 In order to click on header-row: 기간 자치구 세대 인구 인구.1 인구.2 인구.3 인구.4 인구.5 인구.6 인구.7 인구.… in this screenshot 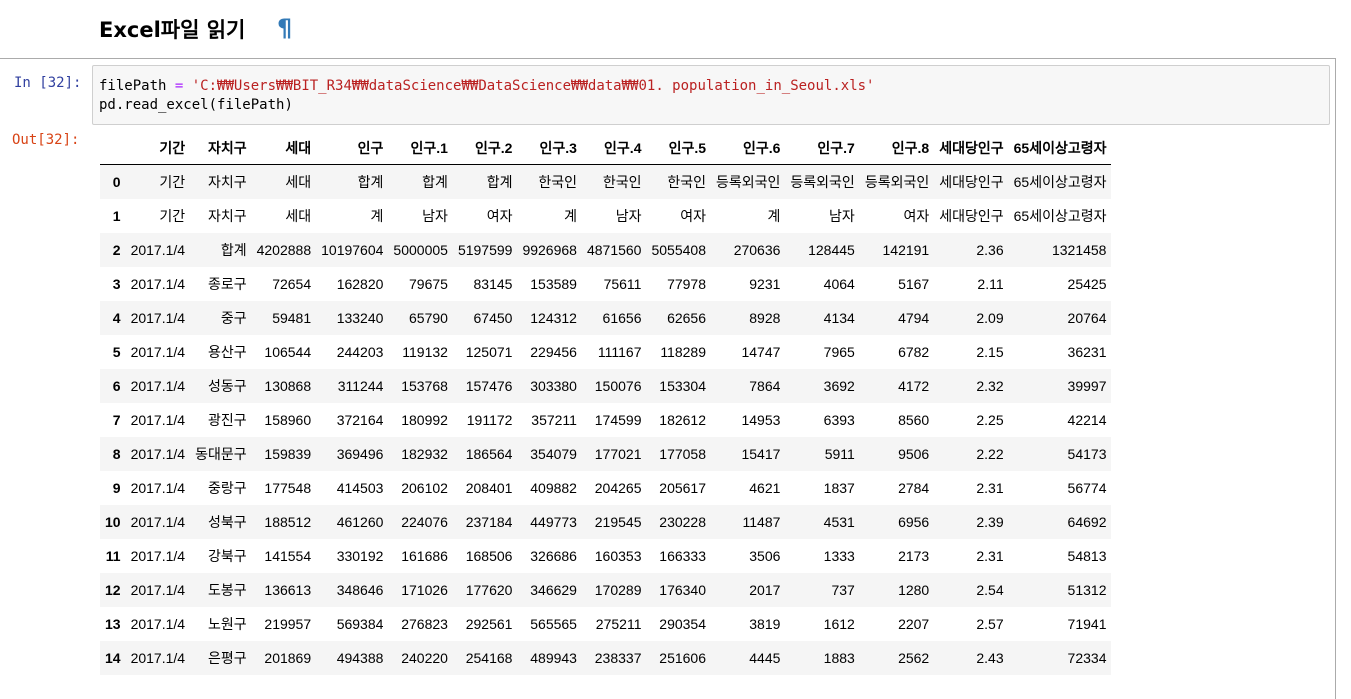, I will do `click(606, 148)`.